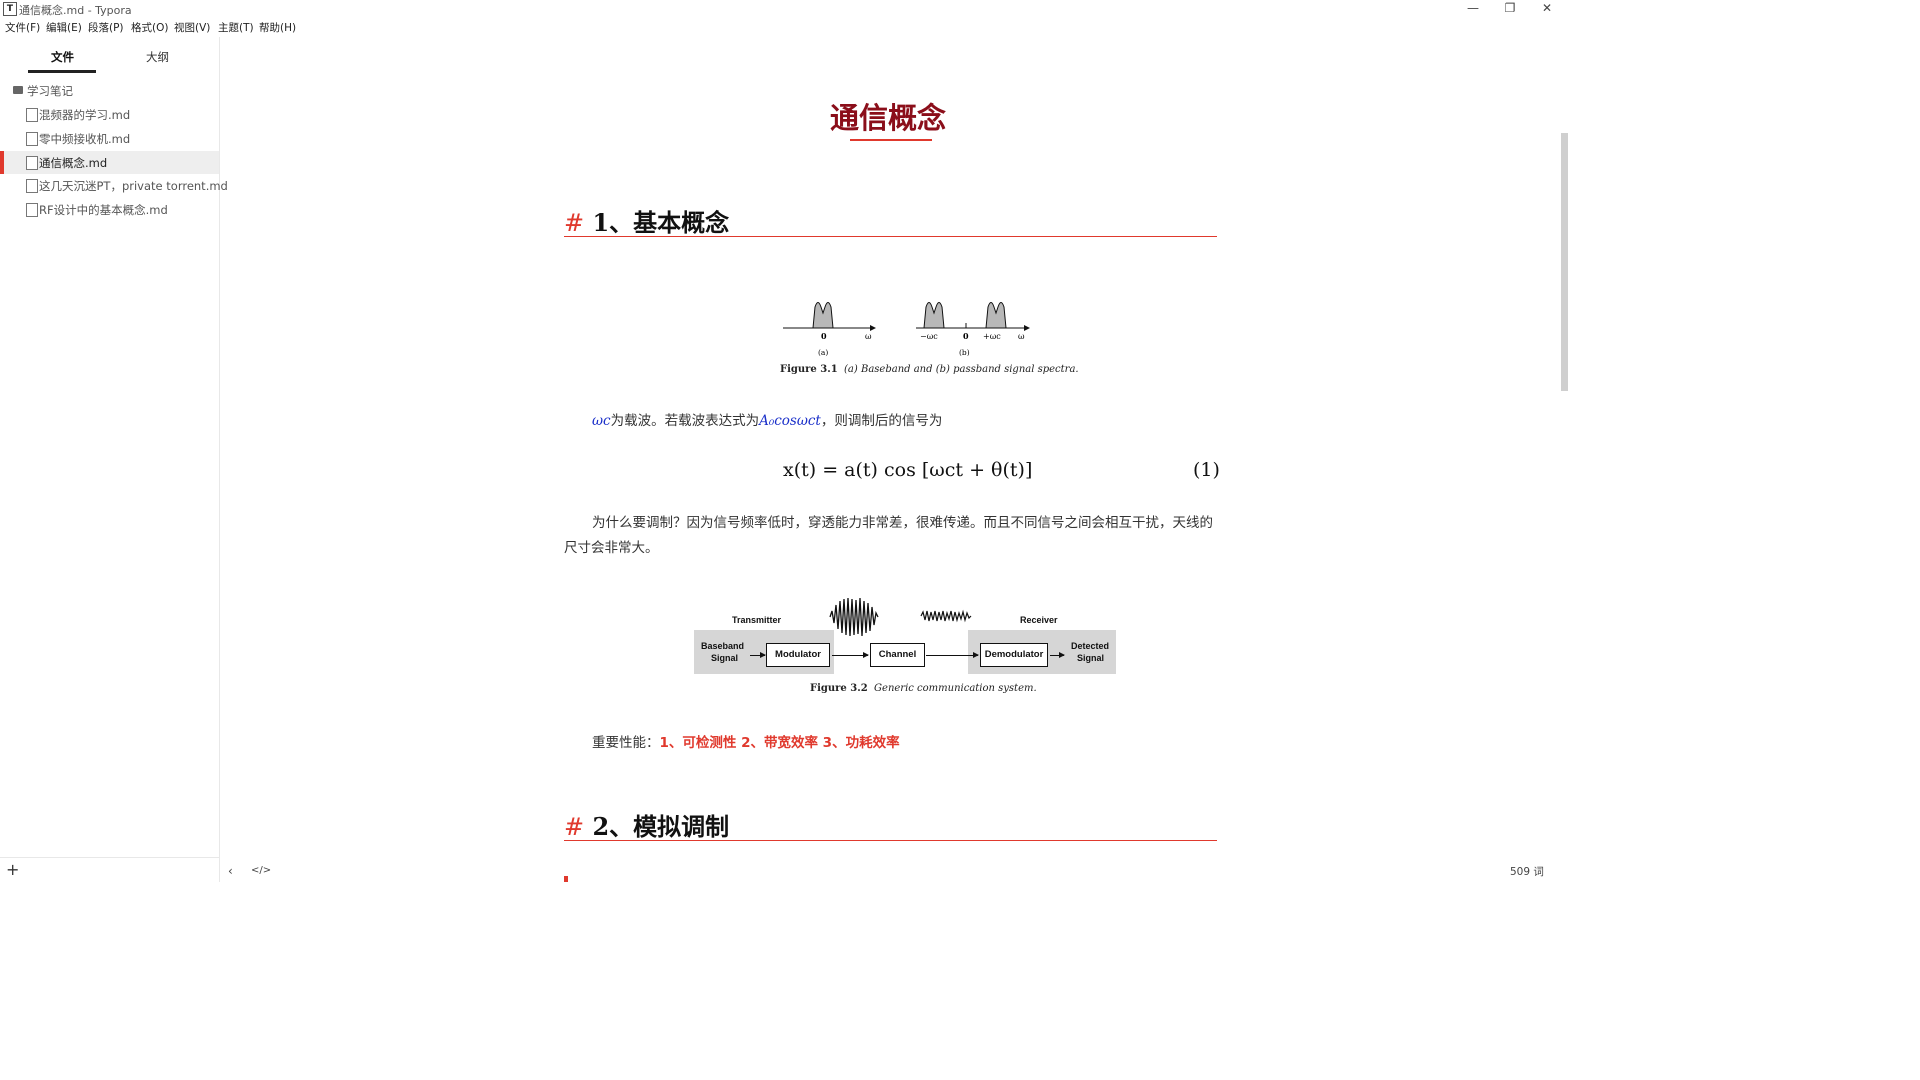 The image size is (1920, 1080). What do you see at coordinates (908, 470) in the screenshot?
I see `math-equation: x(t) = a(t) cos [ωct + θ(t)]` at bounding box center [908, 470].